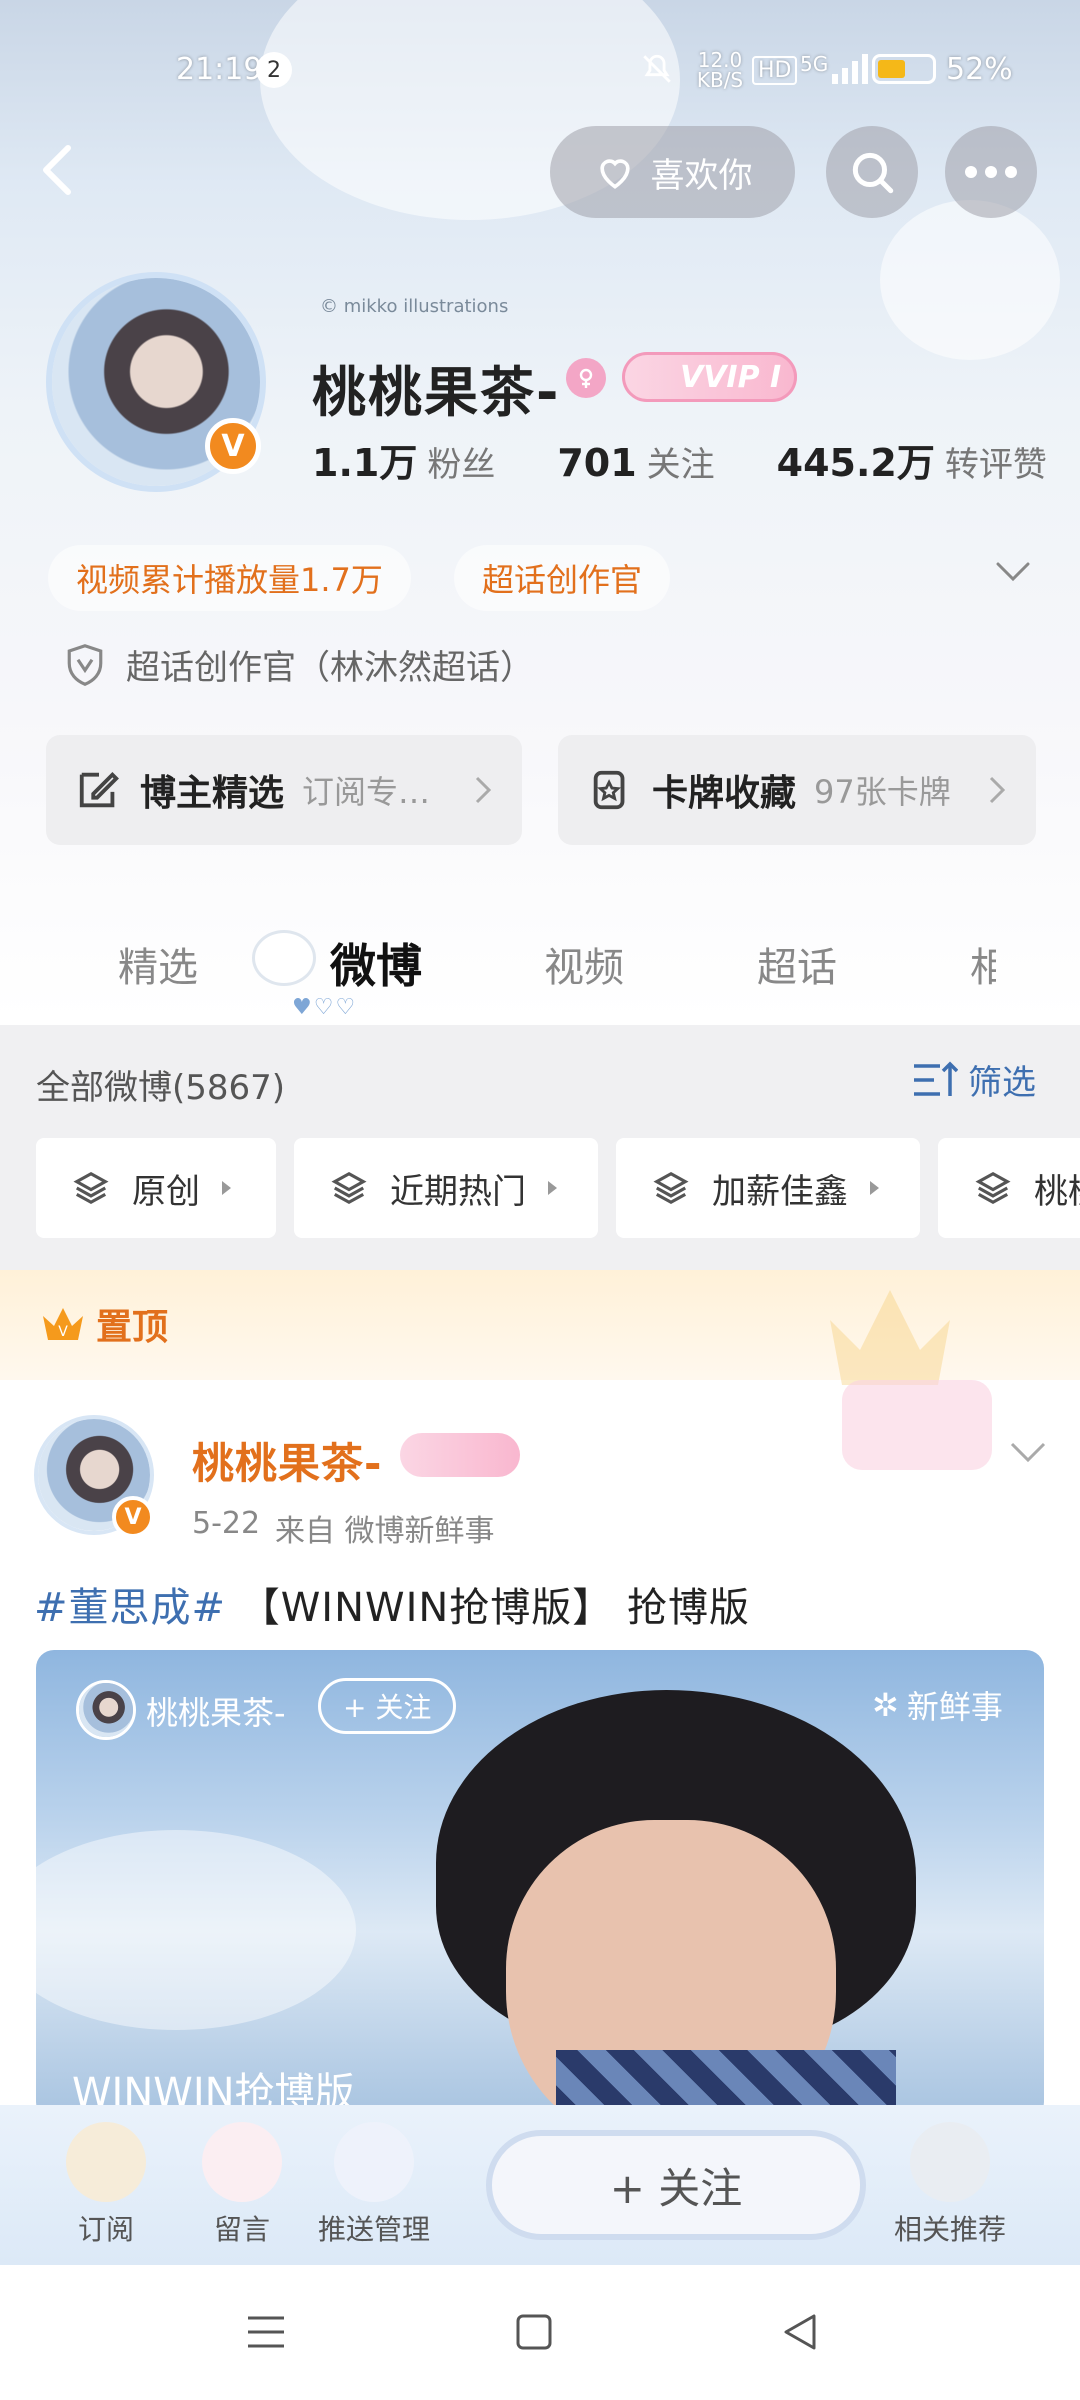  I want to click on vvip-badge: VVIP I, so click(710, 377).